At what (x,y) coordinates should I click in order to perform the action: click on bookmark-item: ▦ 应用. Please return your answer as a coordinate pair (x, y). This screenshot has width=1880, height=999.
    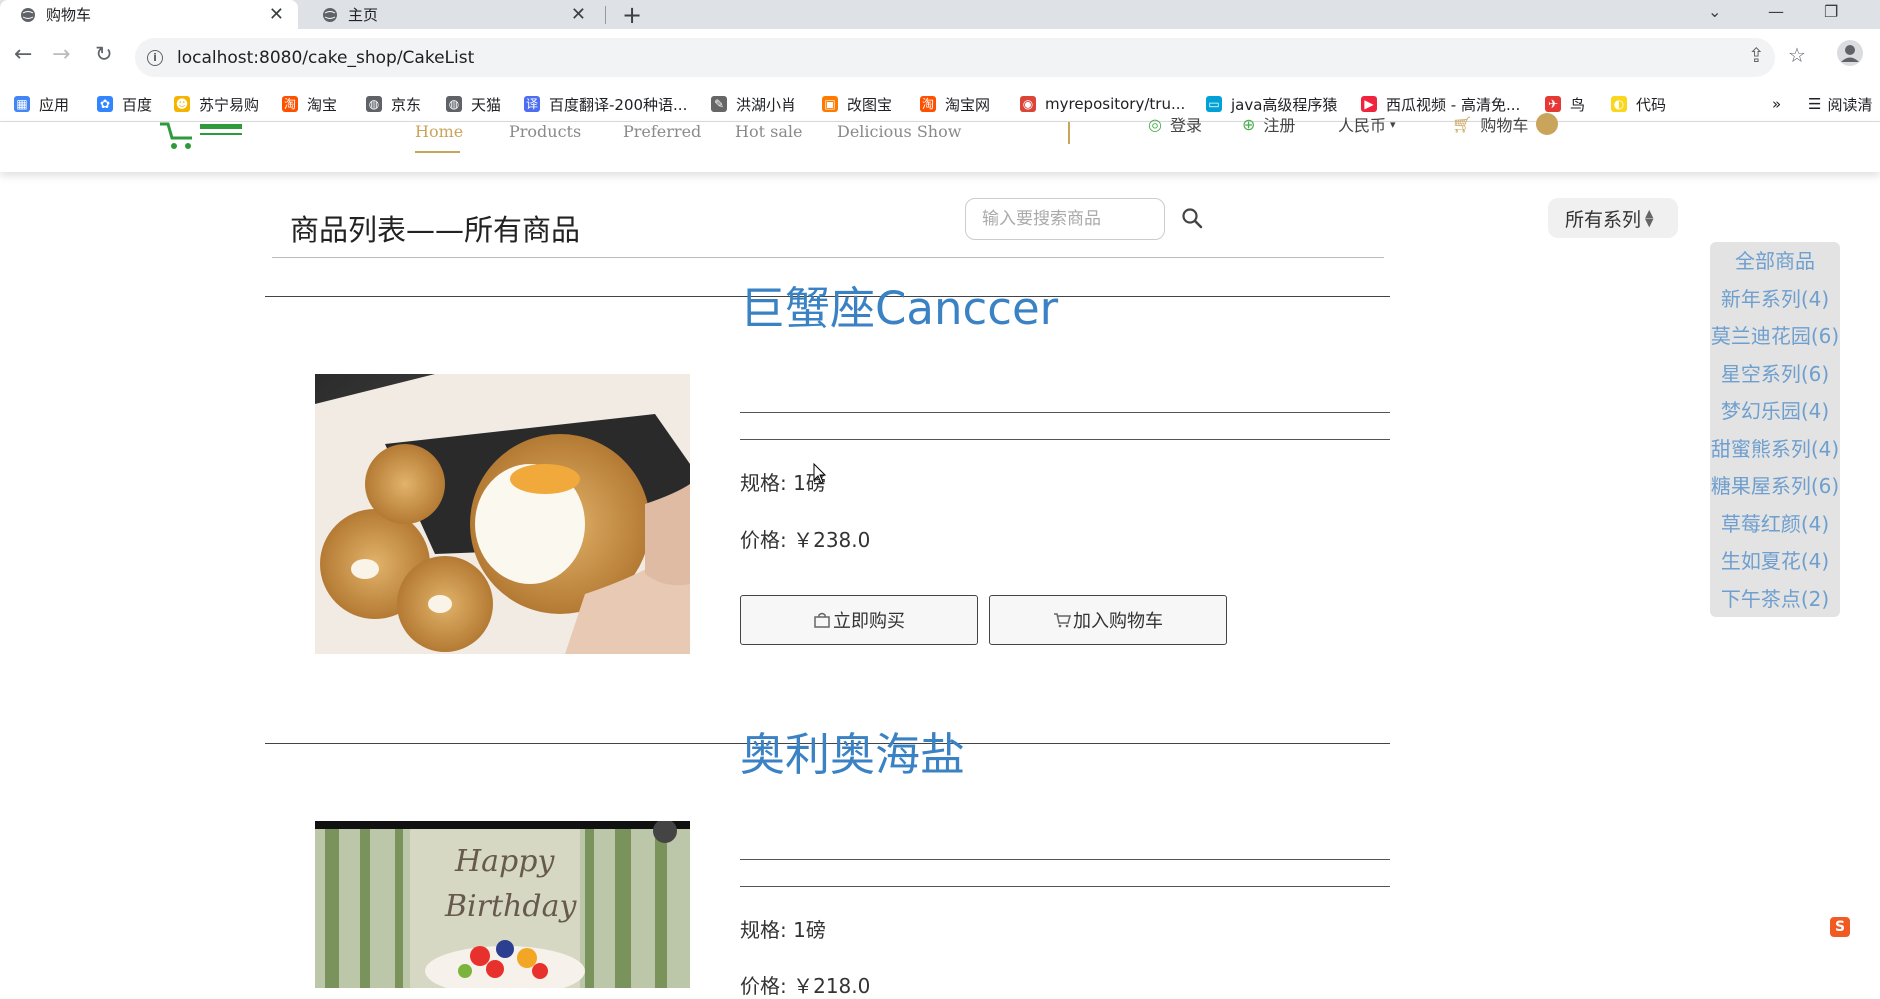
    Looking at the image, I should click on (41, 104).